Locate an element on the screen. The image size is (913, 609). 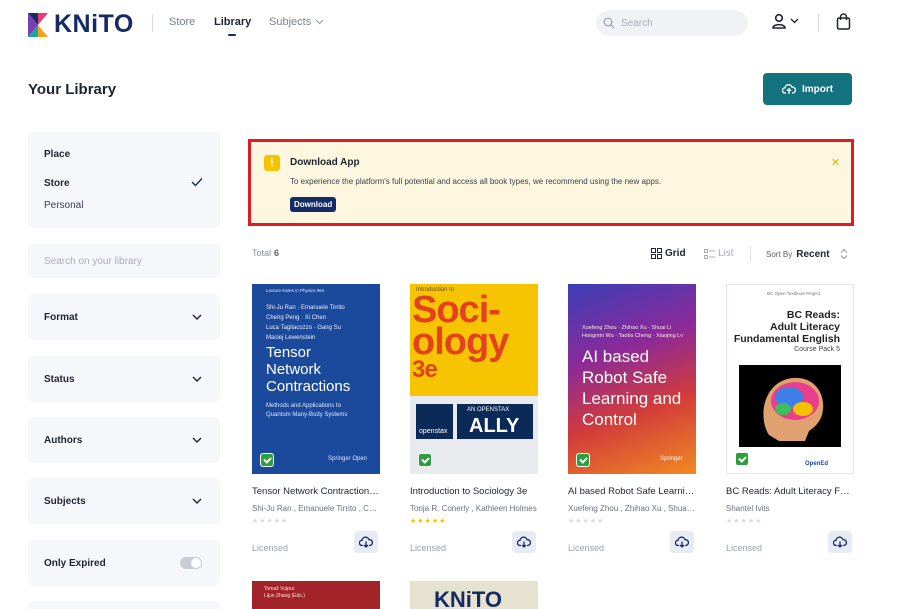
book-title: AI based Robot Safe Learning and Control is located at coordinates (632, 491).